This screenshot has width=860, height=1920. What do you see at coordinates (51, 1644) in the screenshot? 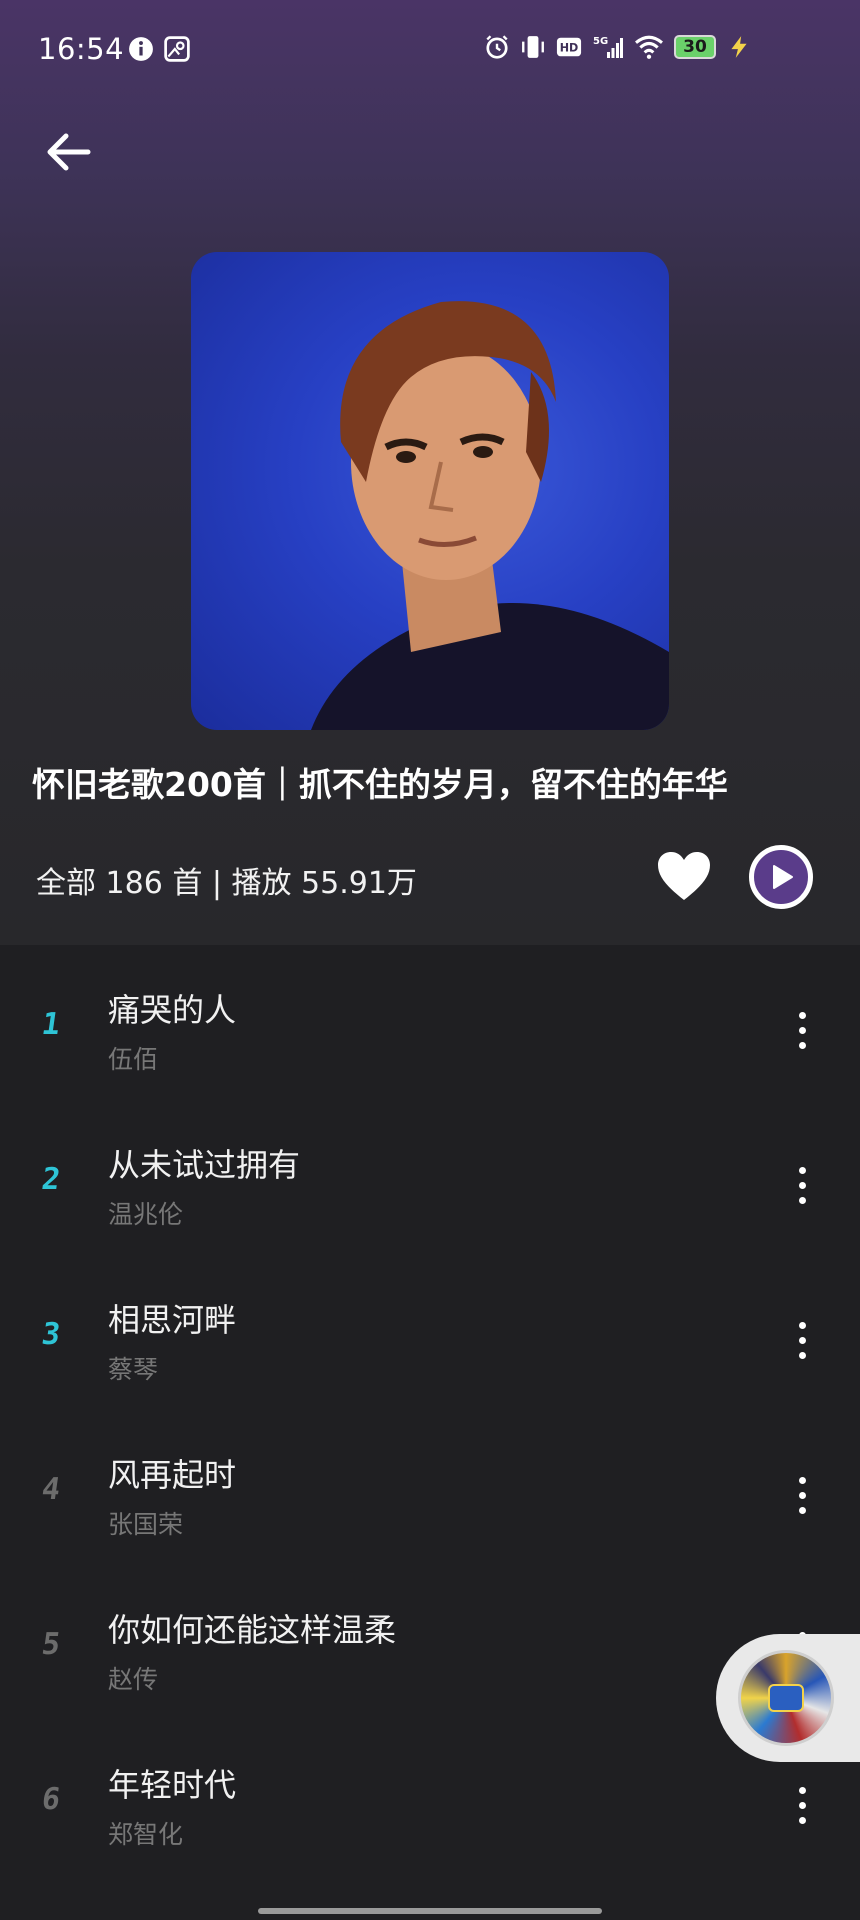
I see `song-index: 5` at bounding box center [51, 1644].